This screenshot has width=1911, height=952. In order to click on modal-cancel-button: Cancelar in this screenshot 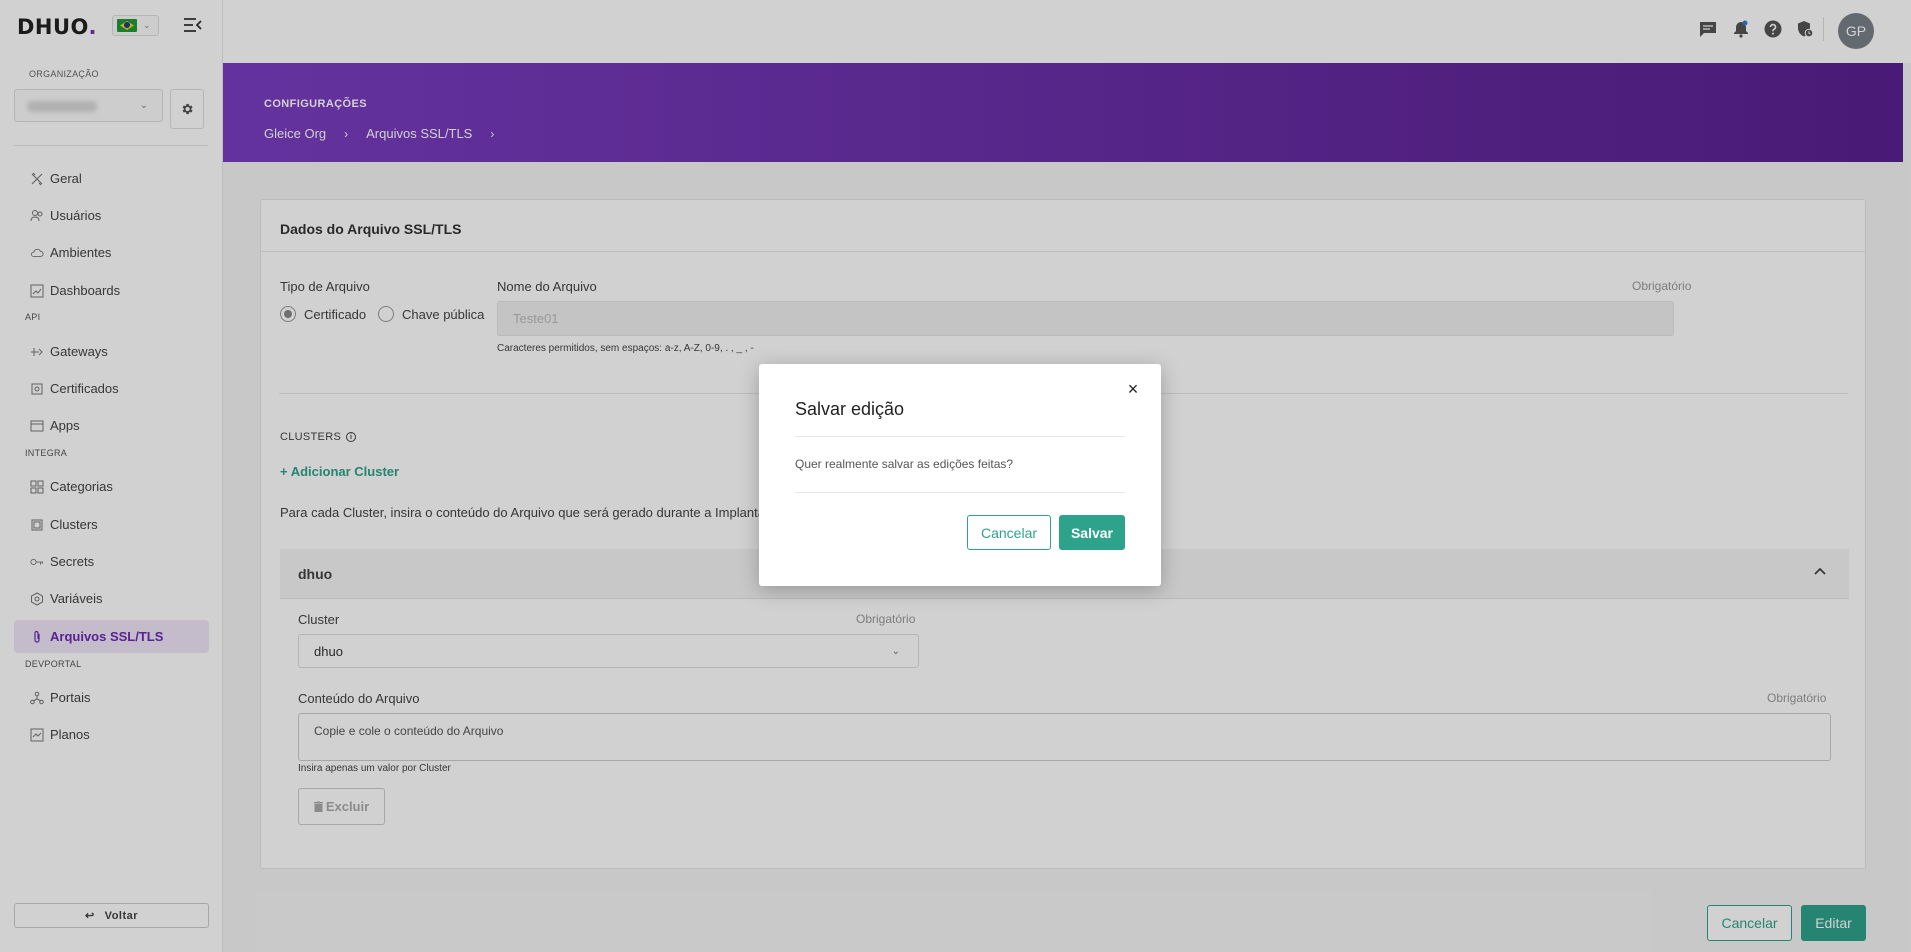, I will do `click(1009, 532)`.